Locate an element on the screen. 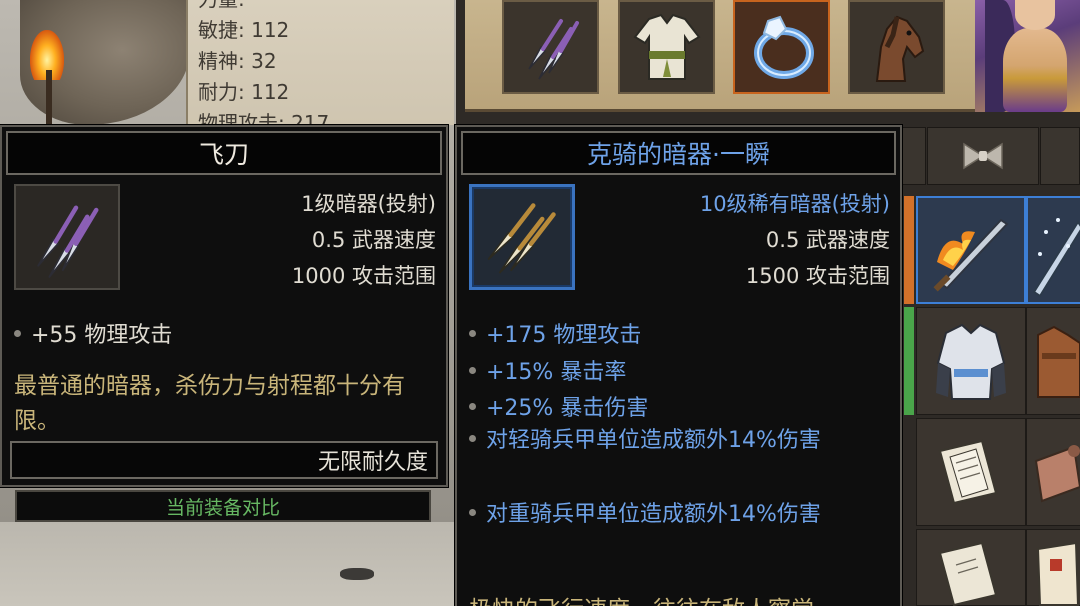 This screenshot has height=606, width=1080. portrait-face is located at coordinates (1035, 15).